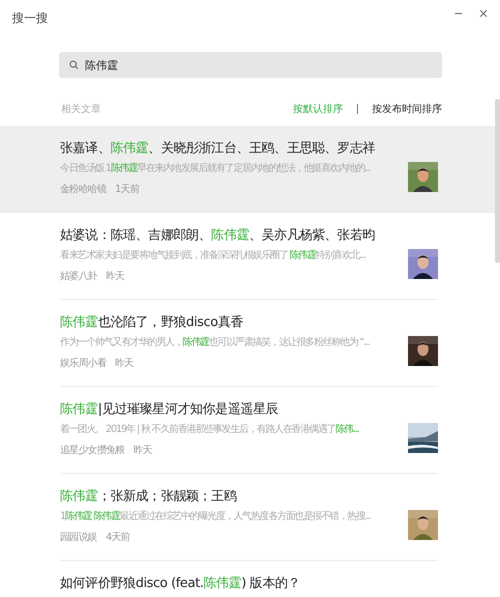 This screenshot has height=597, width=500. What do you see at coordinates (218, 149) in the screenshot?
I see `article-title: 张嘉译、陈伟霆、关晓彤浙江台、王鸥、王思聪、罗志祥` at bounding box center [218, 149].